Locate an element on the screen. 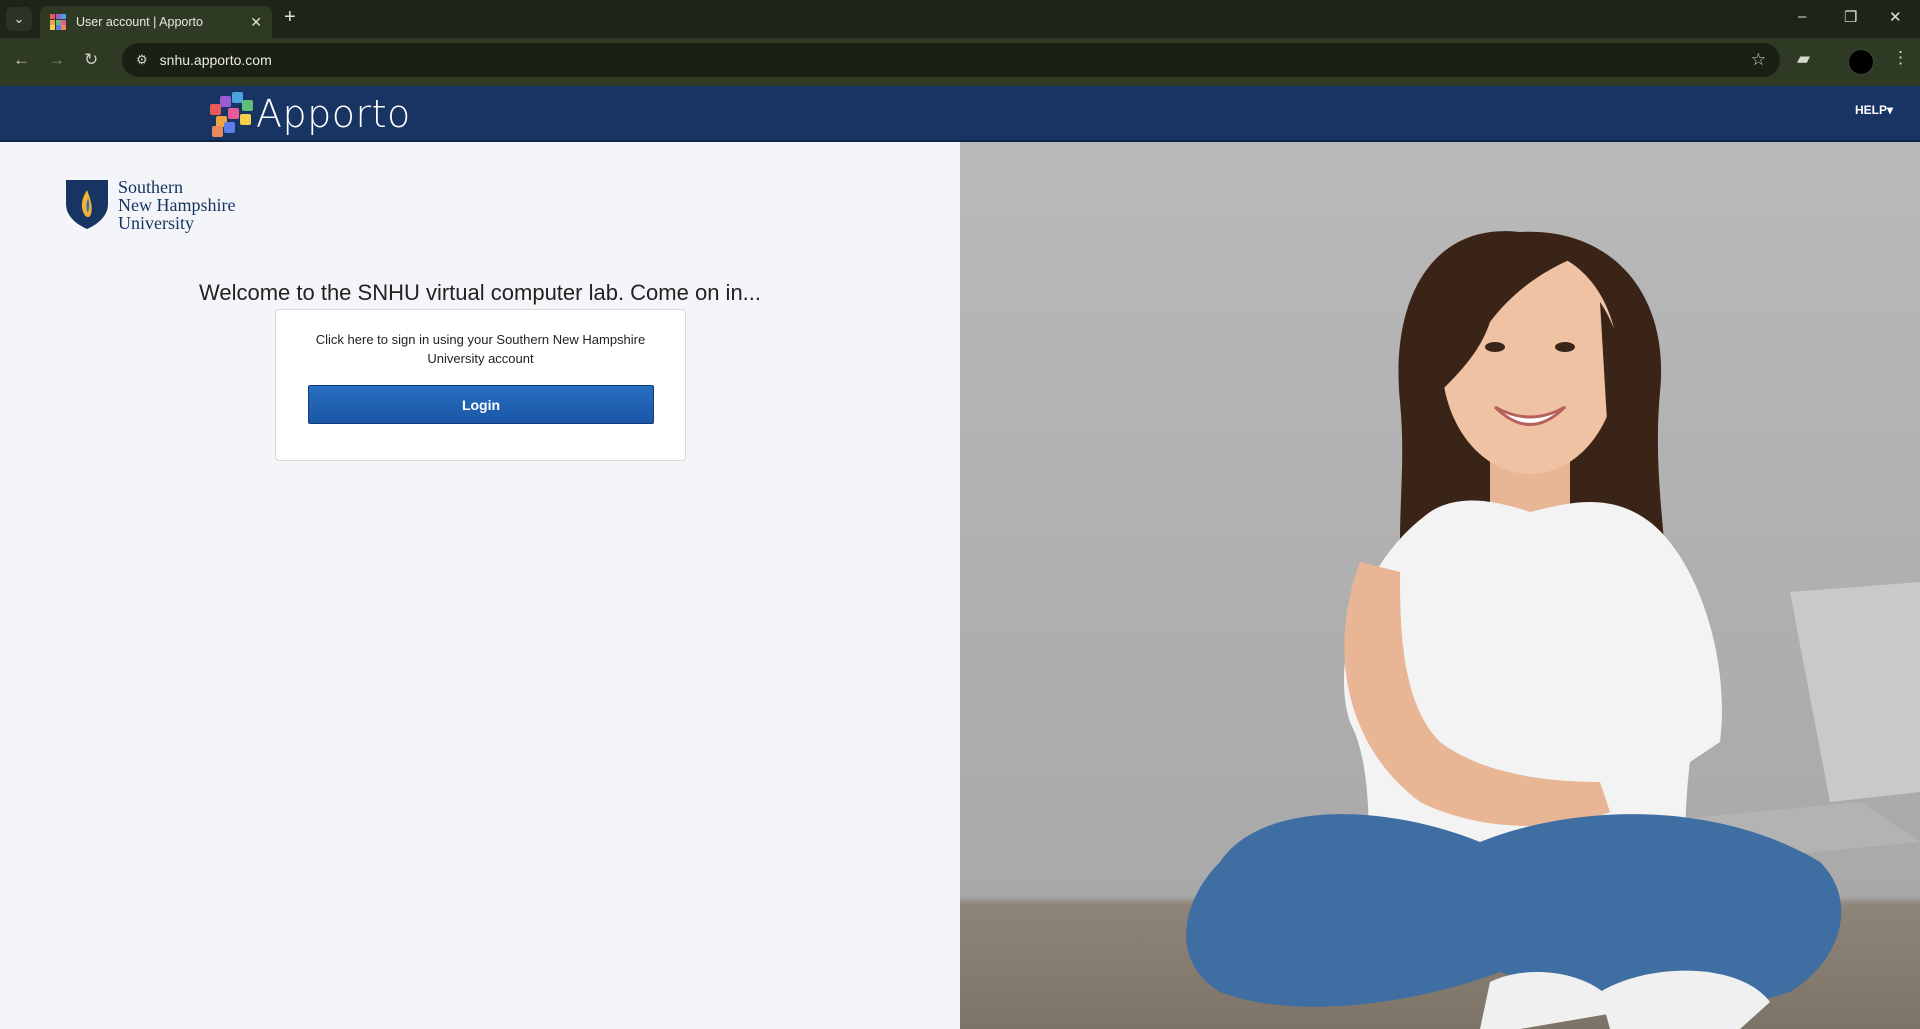 Image resolution: width=1920 pixels, height=1029 pixels. university-name-line1: Southern is located at coordinates (150, 187).